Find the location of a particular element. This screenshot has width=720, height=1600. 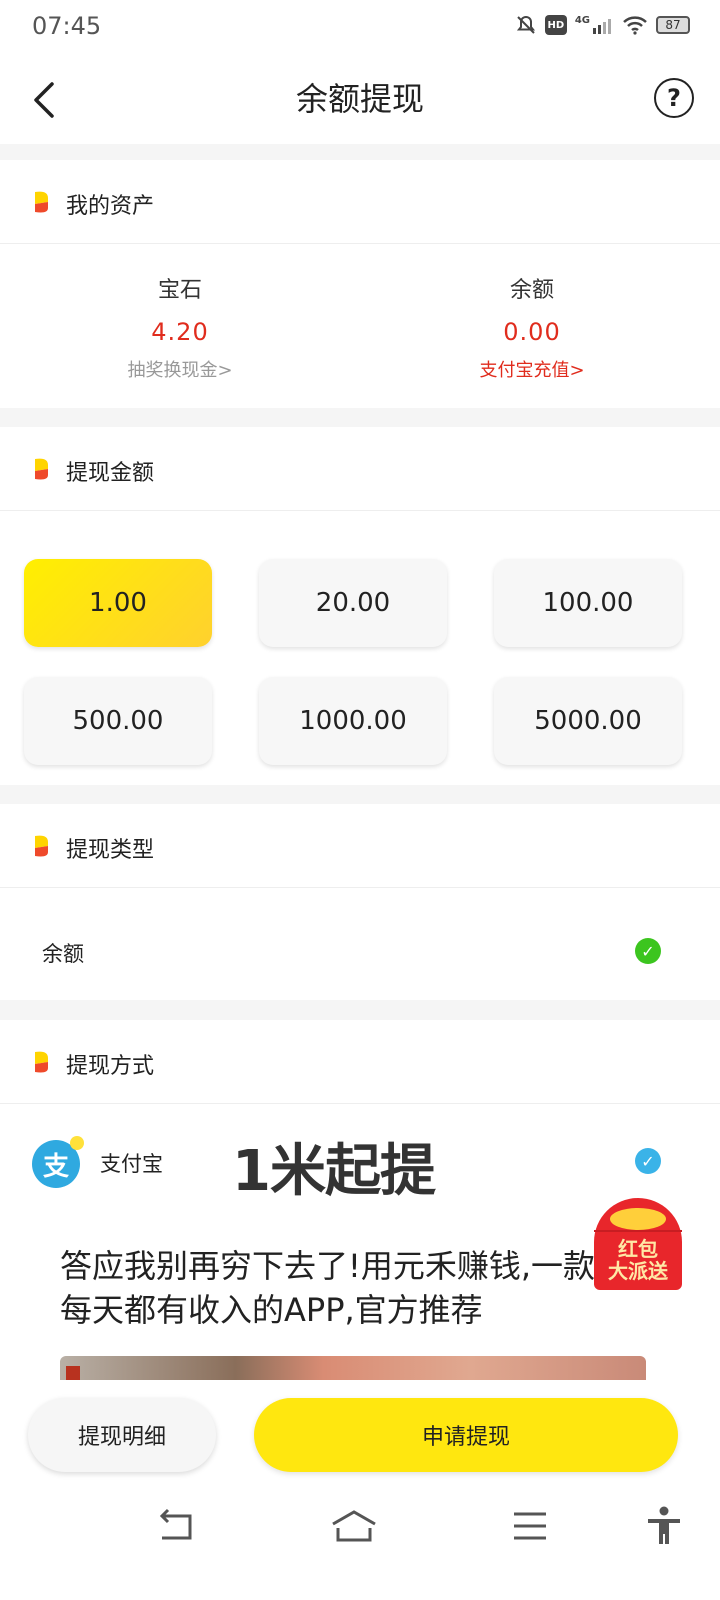

min-withdraw-slogan: 1米起提 is located at coordinates (334, 1171).